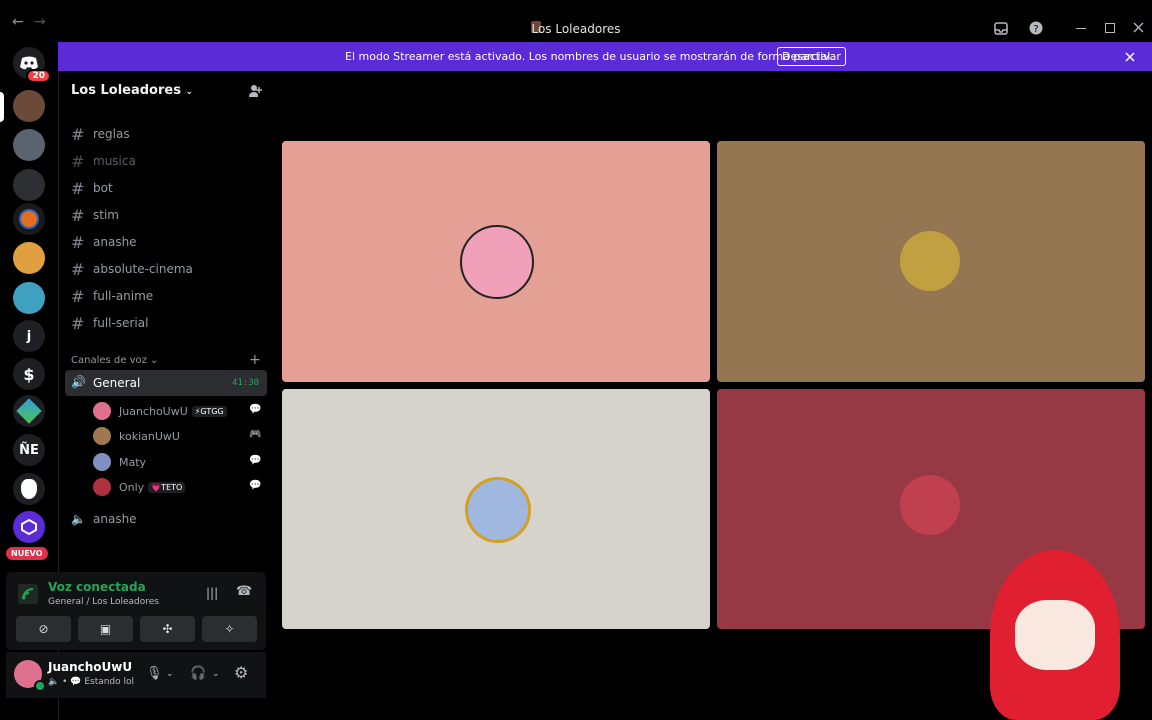  What do you see at coordinates (255, 434) in the screenshot?
I see `game-controller-icon: 🎮` at bounding box center [255, 434].